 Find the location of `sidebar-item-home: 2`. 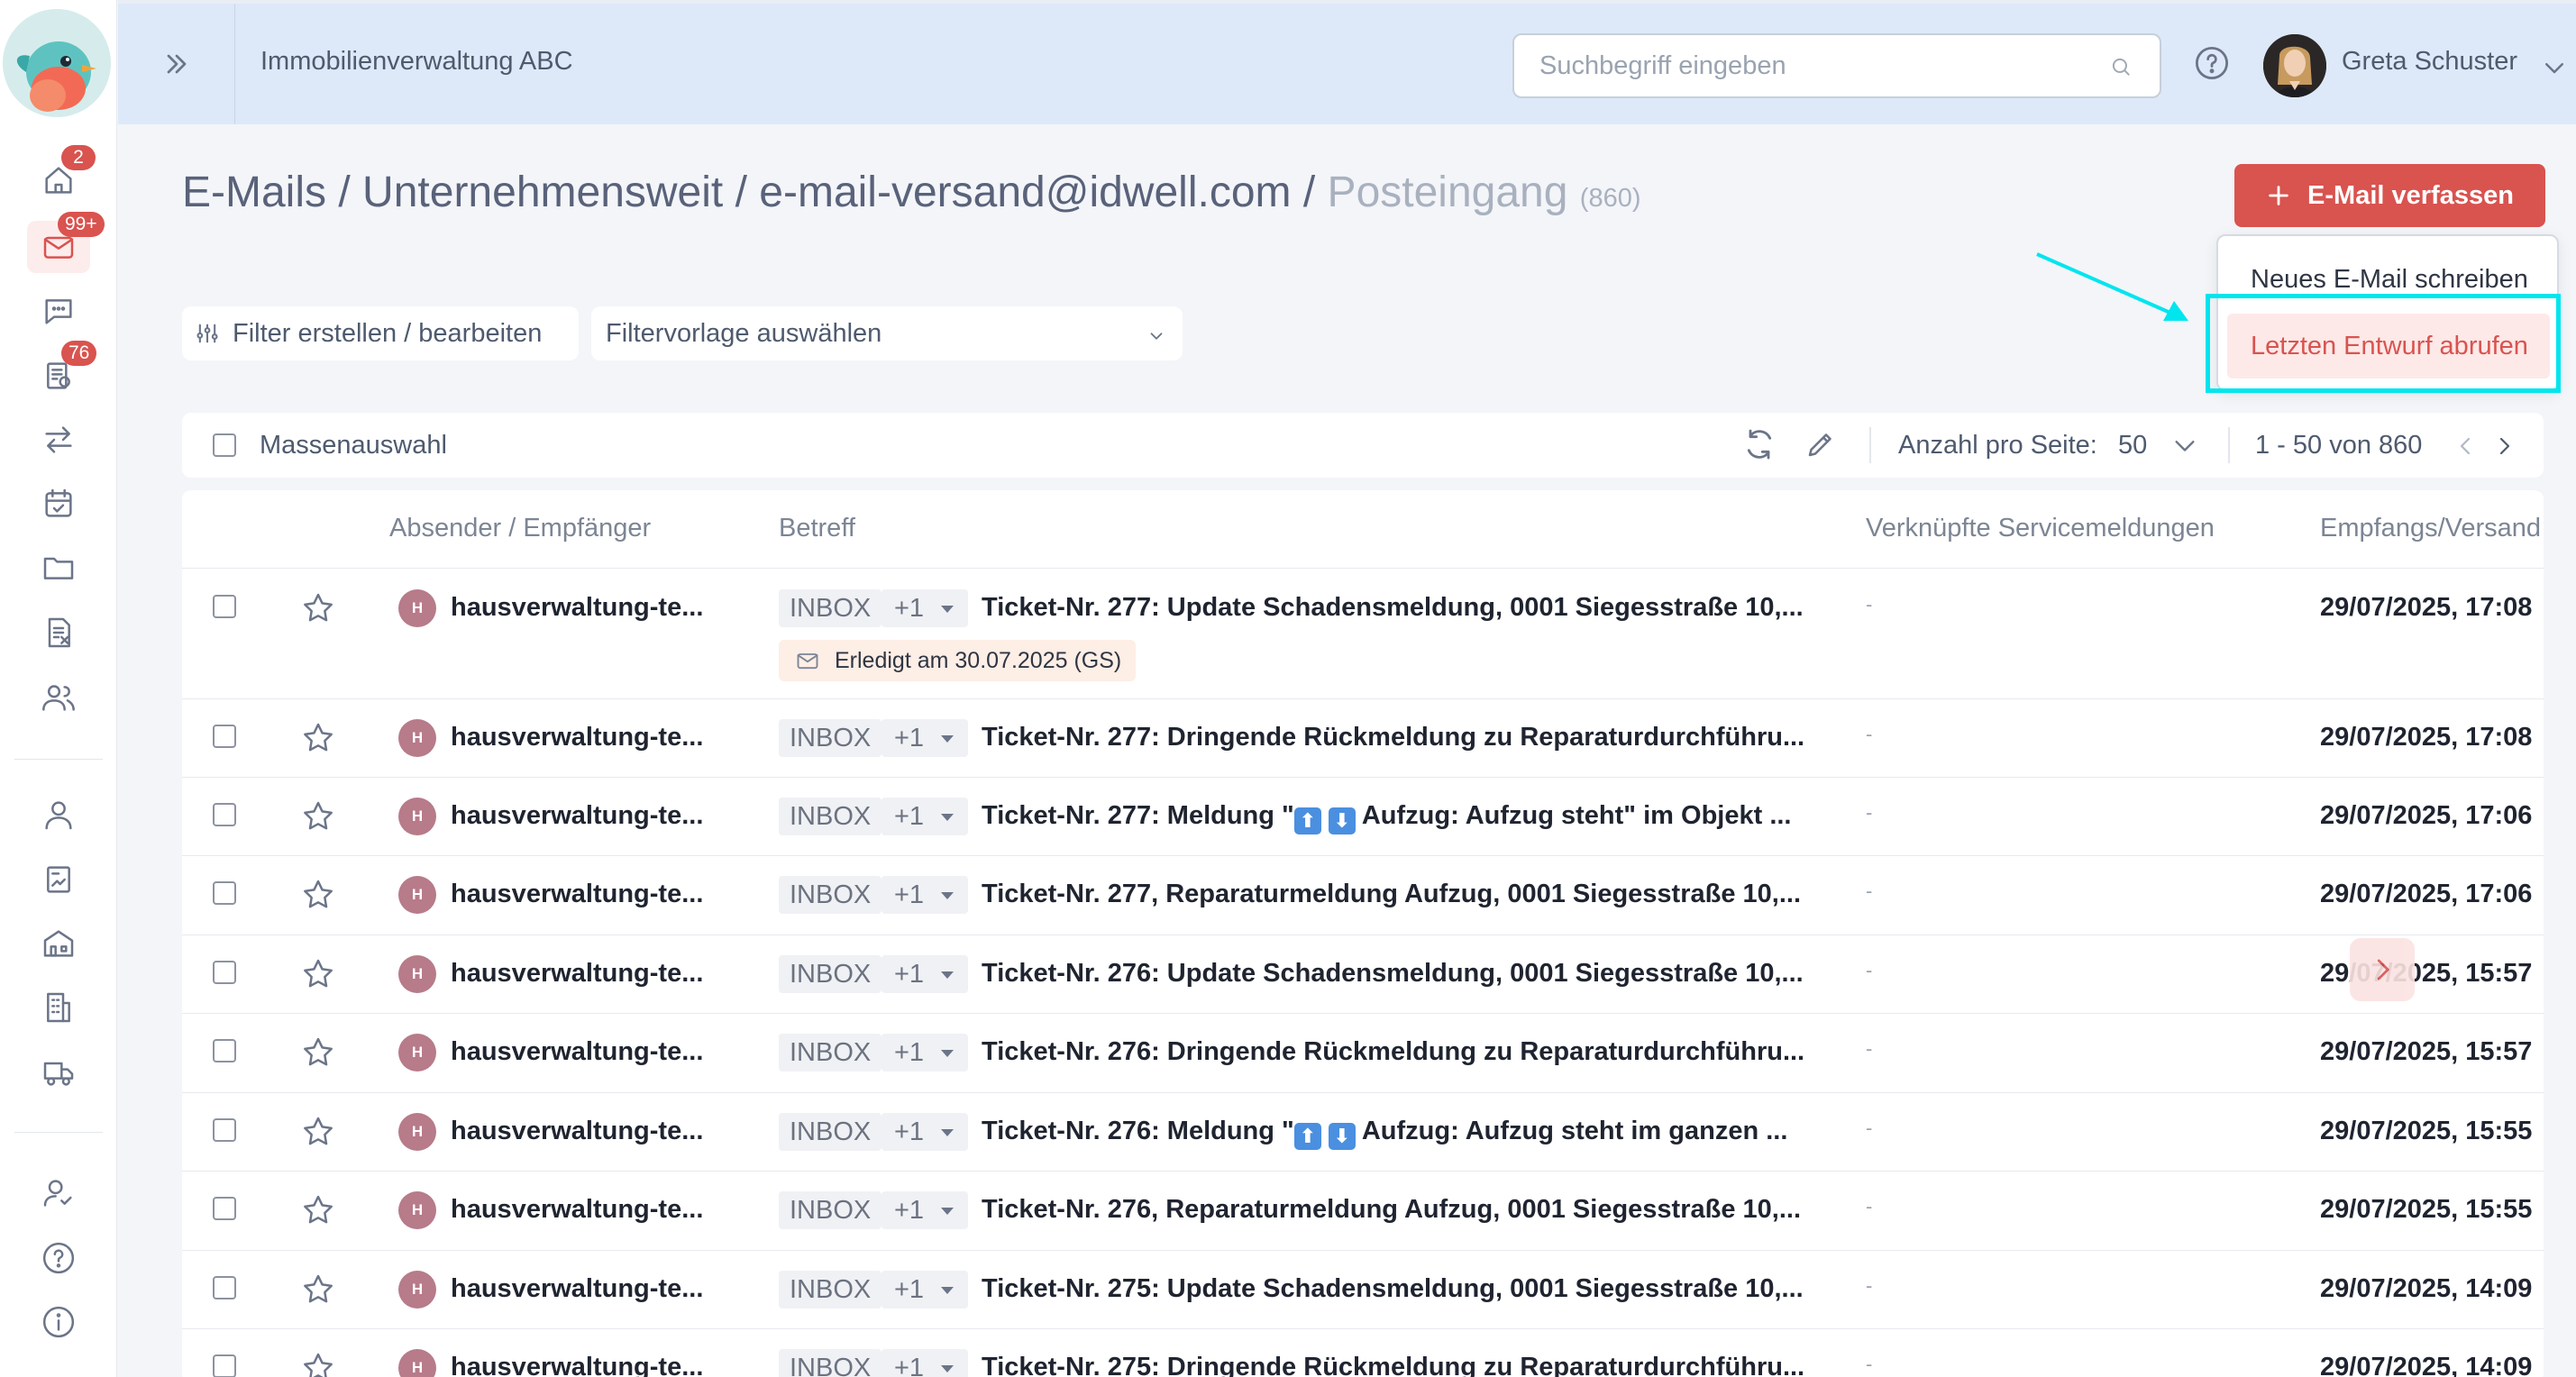

sidebar-item-home: 2 is located at coordinates (61, 175).